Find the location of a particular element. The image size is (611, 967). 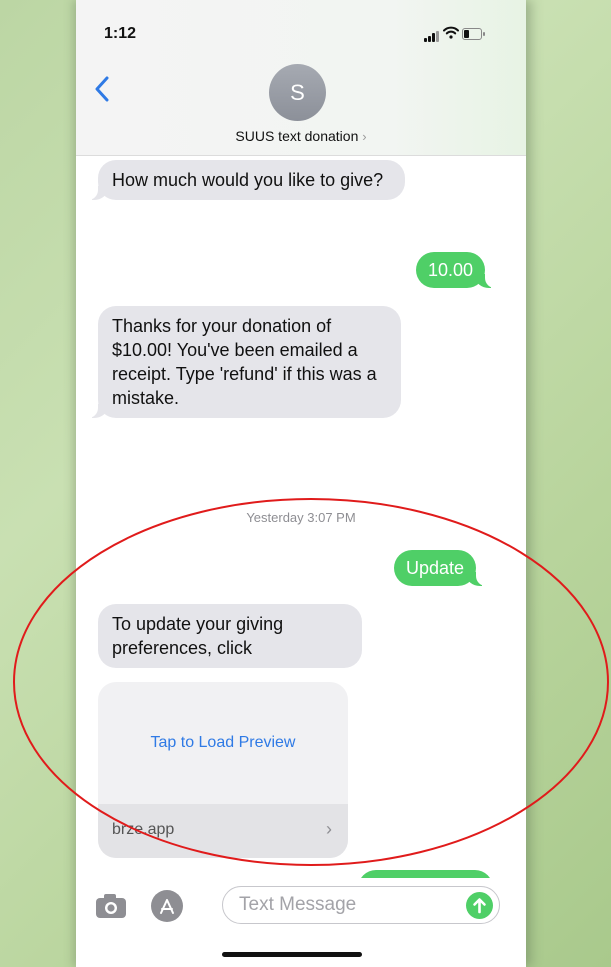

avatar-initial: S is located at coordinates (297, 92).